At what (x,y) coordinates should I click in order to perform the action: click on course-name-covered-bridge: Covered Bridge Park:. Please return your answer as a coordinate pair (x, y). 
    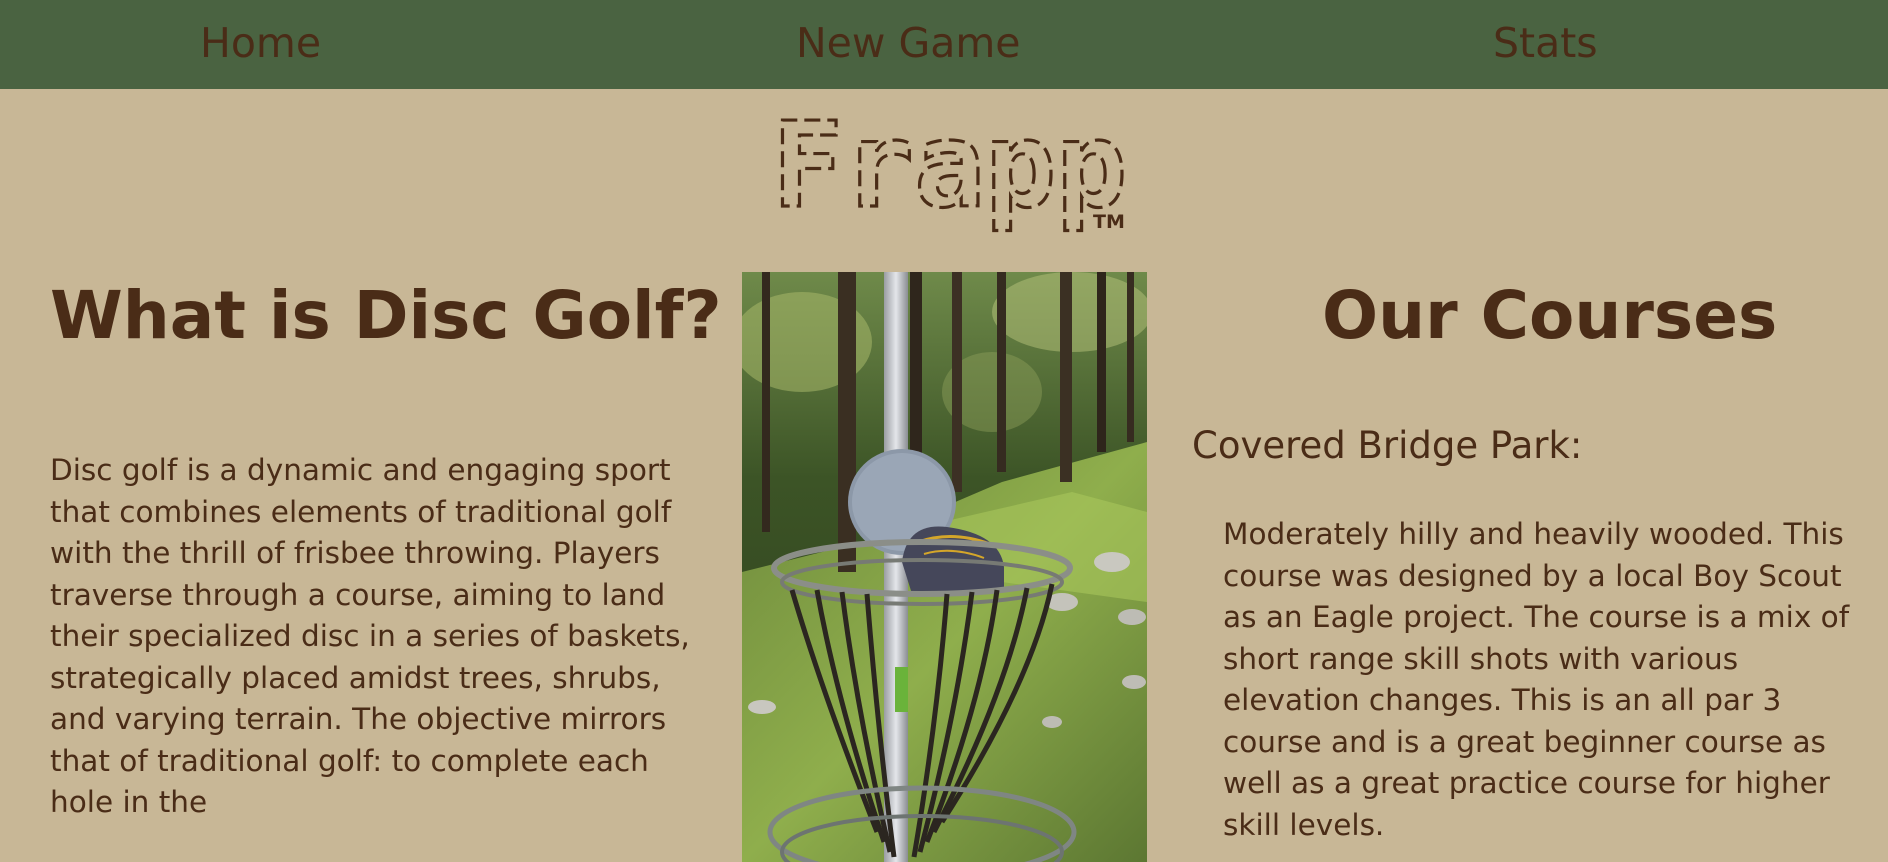
    Looking at the image, I should click on (1387, 445).